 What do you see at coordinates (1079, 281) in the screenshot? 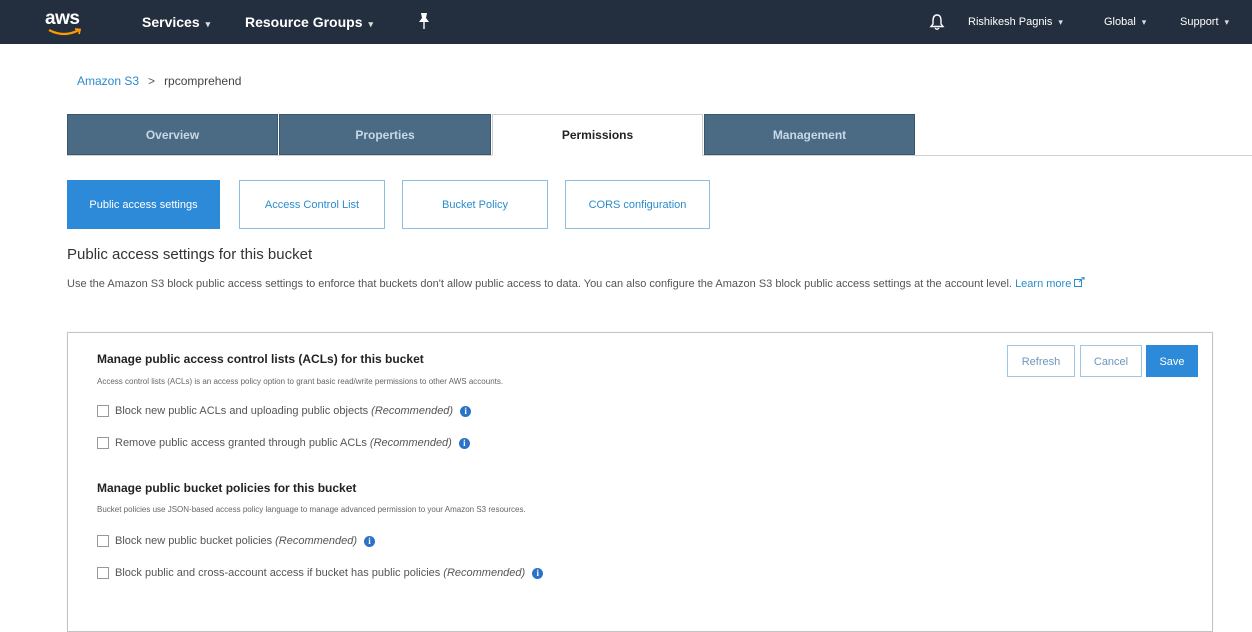
I see `external-link-icon` at bounding box center [1079, 281].